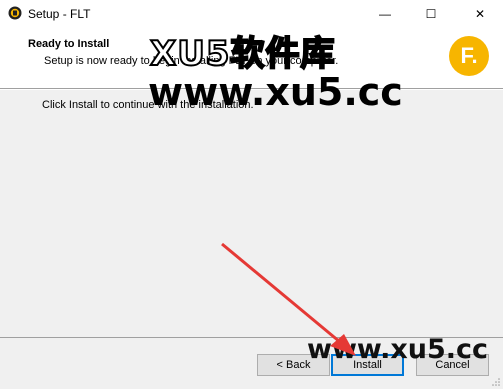  I want to click on red-arrow-annotation, so click(288, 299).